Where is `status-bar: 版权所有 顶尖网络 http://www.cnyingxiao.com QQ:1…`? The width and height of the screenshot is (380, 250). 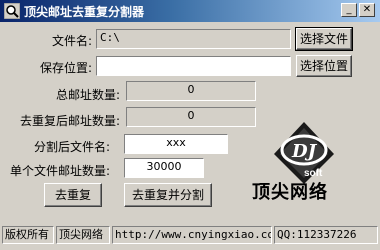
status-bar: 版权所有 顶尖网络 http://www.cnyingxiao.com QQ:1… is located at coordinates (190, 236).